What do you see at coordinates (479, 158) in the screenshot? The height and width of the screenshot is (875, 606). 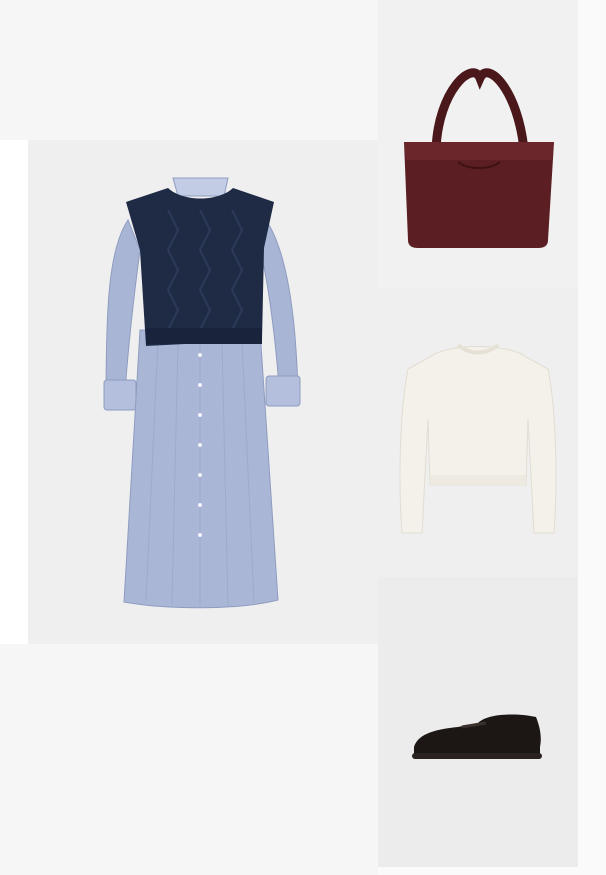 I see `tote-bag-image` at bounding box center [479, 158].